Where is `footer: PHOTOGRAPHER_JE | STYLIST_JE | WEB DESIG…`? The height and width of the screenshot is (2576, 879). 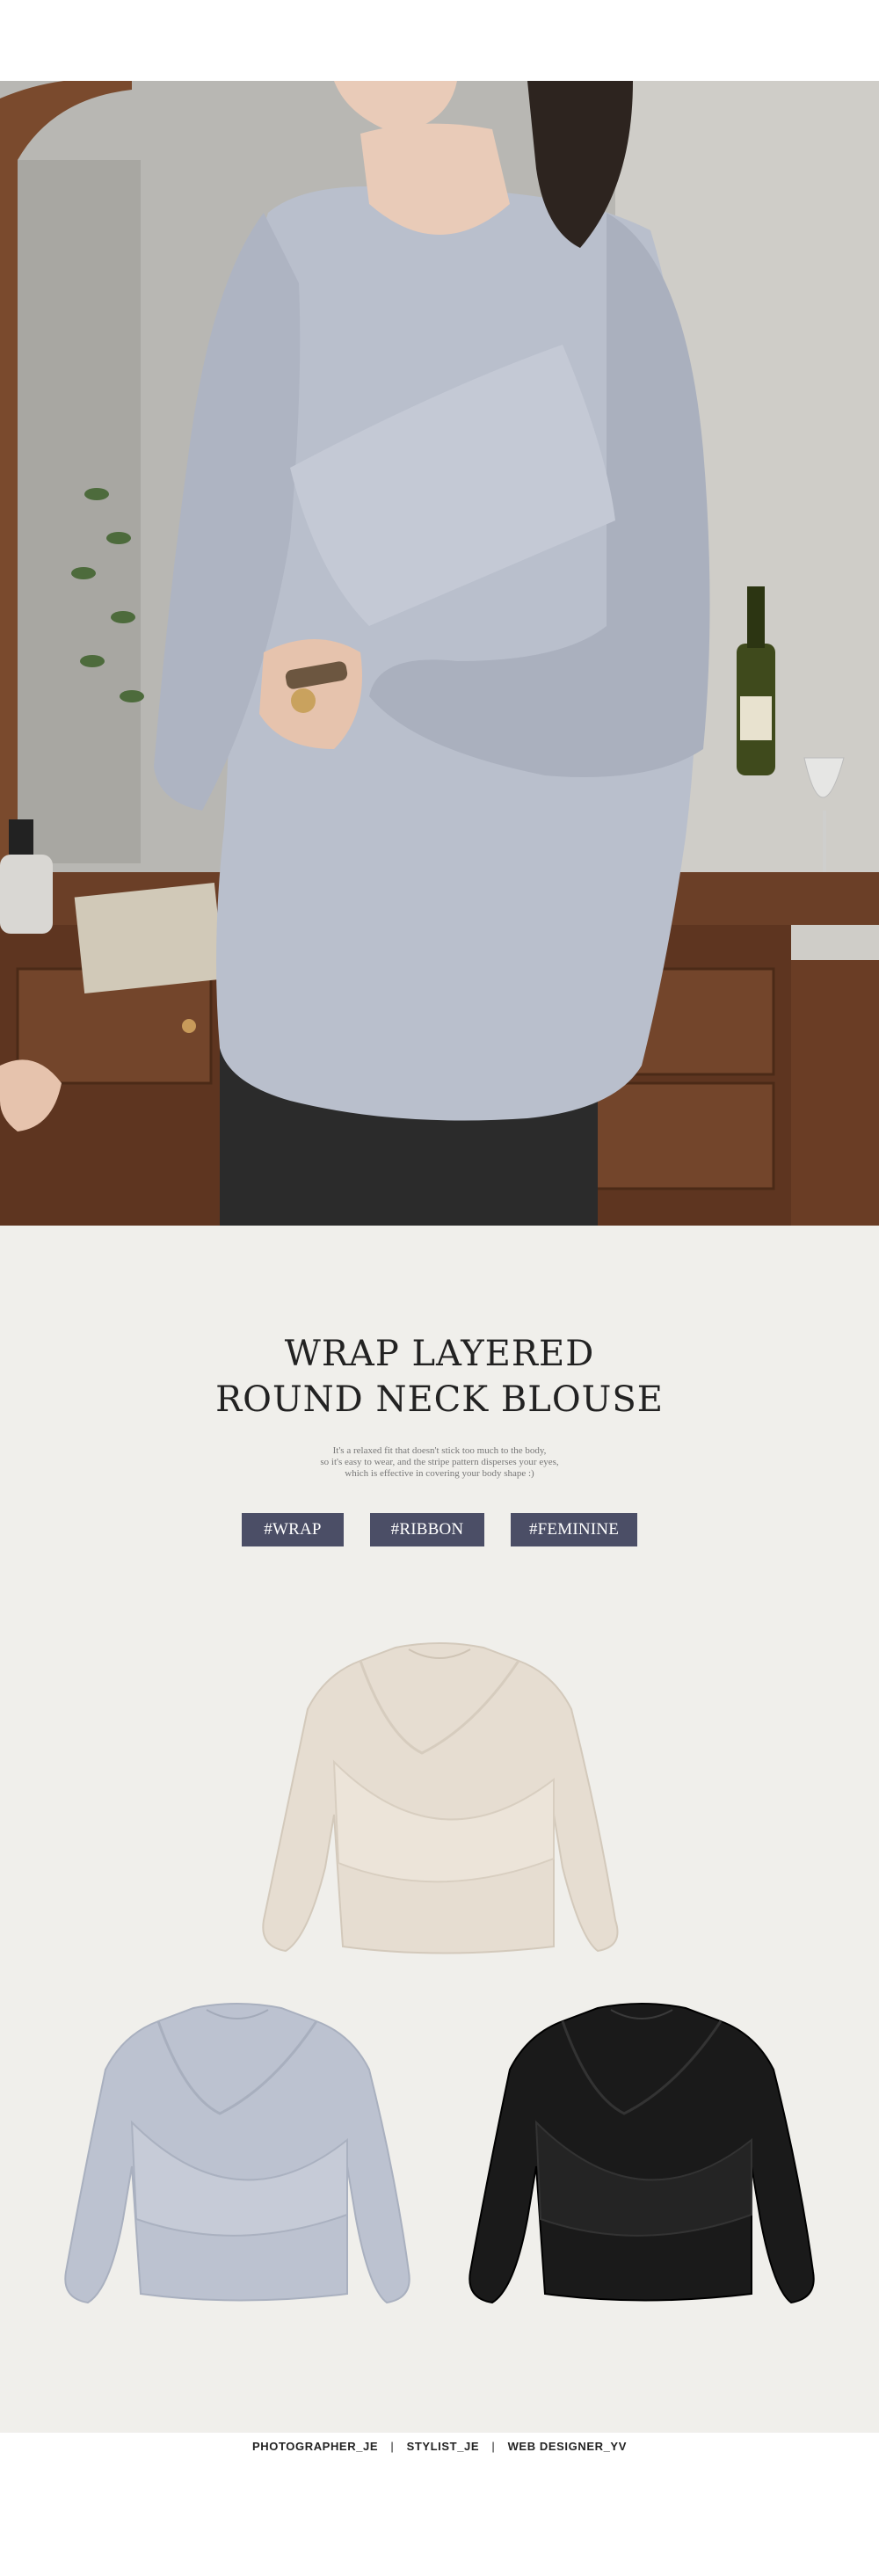
footer: PHOTOGRAPHER_JE | STYLIST_JE | WEB DESIG… is located at coordinates (439, 2504).